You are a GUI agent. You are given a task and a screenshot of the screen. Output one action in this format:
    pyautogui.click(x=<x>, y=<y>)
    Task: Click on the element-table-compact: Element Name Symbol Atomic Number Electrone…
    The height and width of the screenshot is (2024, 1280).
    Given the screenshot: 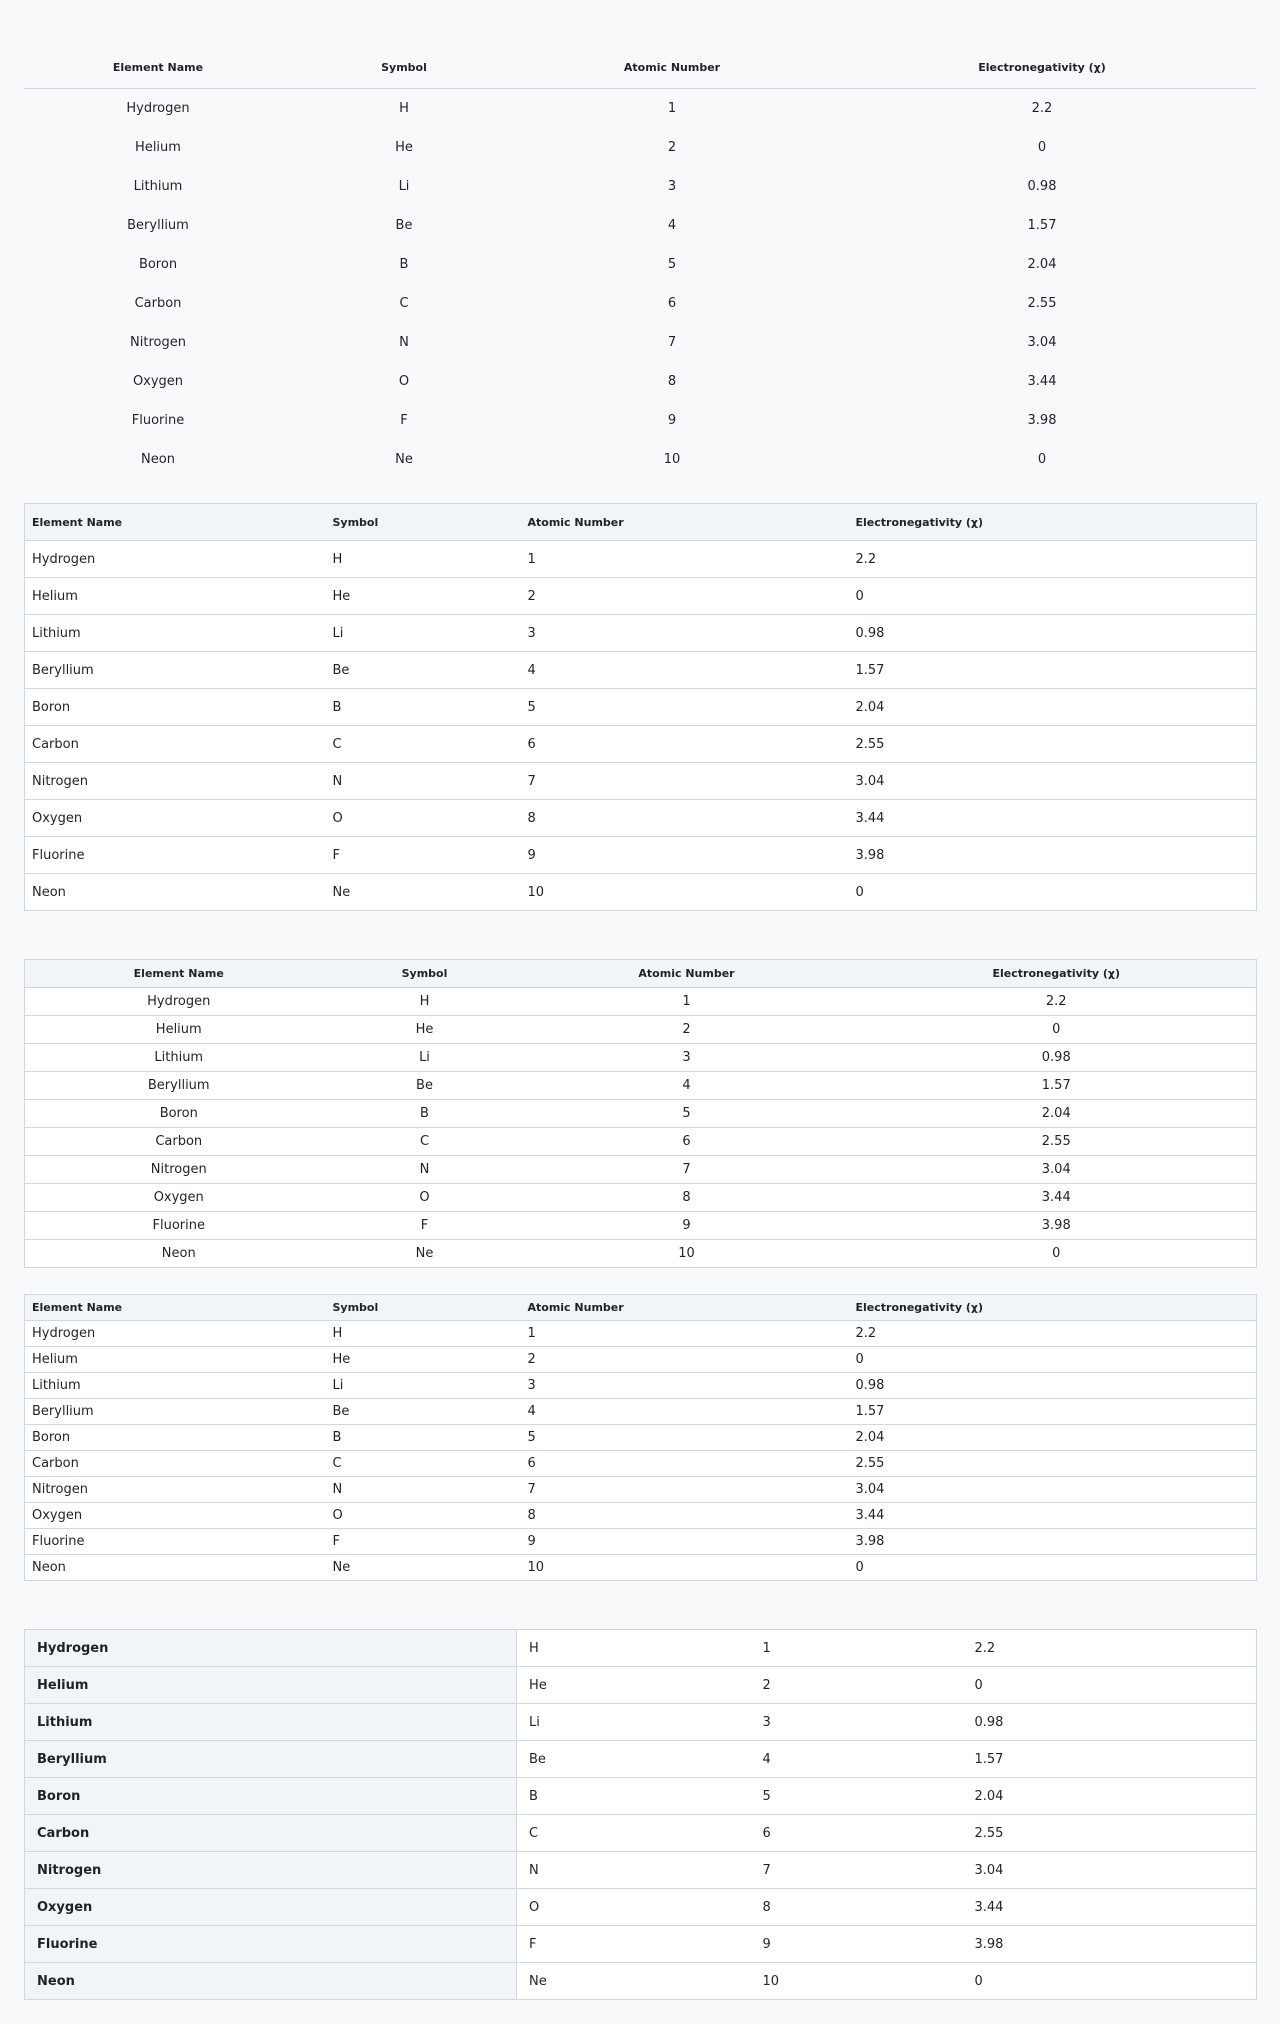 What is the action you would take?
    pyautogui.click(x=640, y=1437)
    